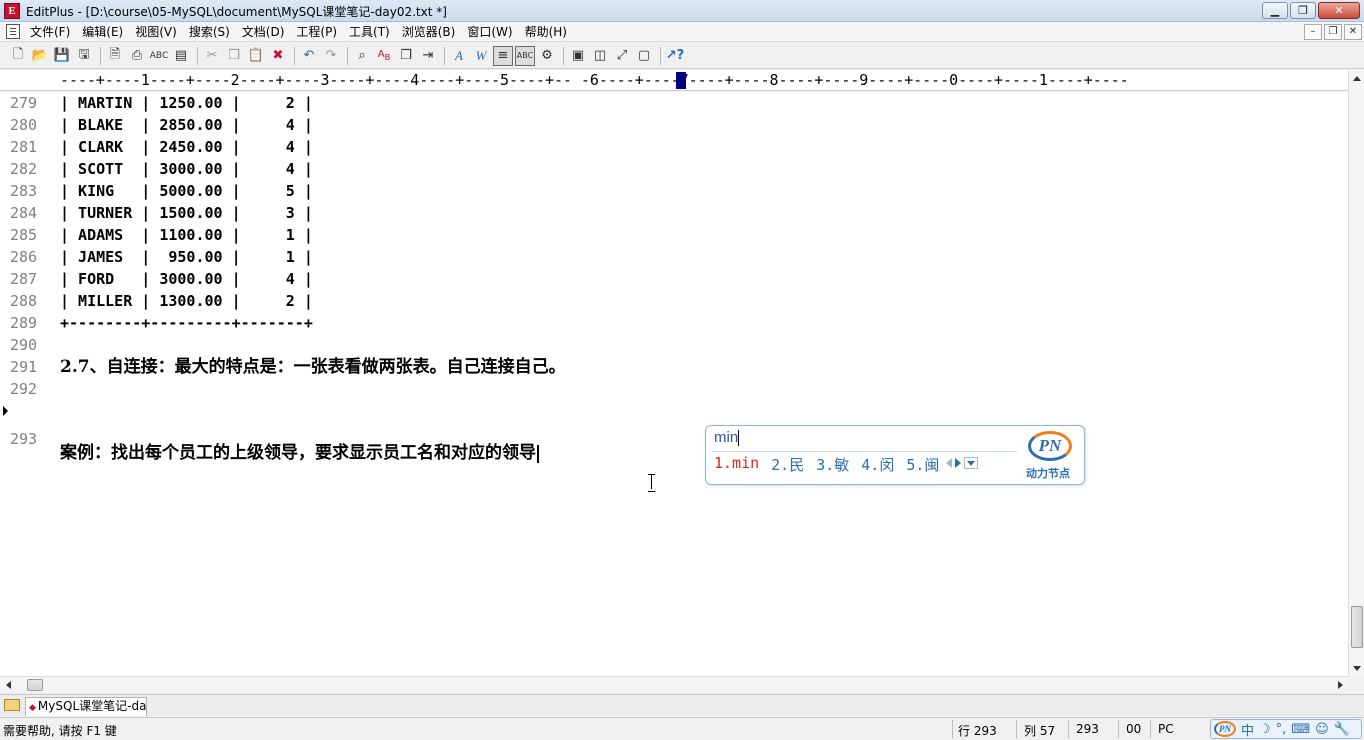  Describe the element at coordinates (278, 56) in the screenshot. I see `delete-button: ✖` at that location.